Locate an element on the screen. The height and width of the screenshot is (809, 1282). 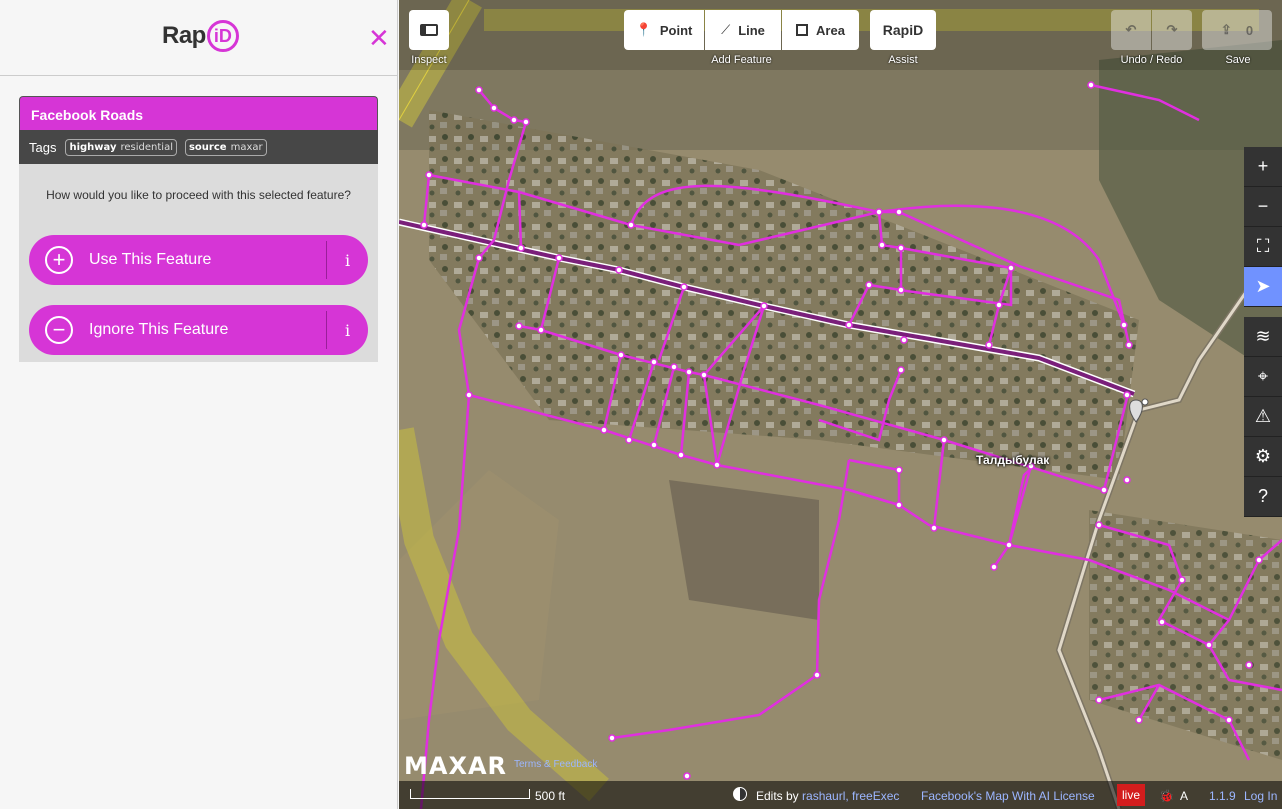
undo-button: ↶ is located at coordinates (1131, 30).